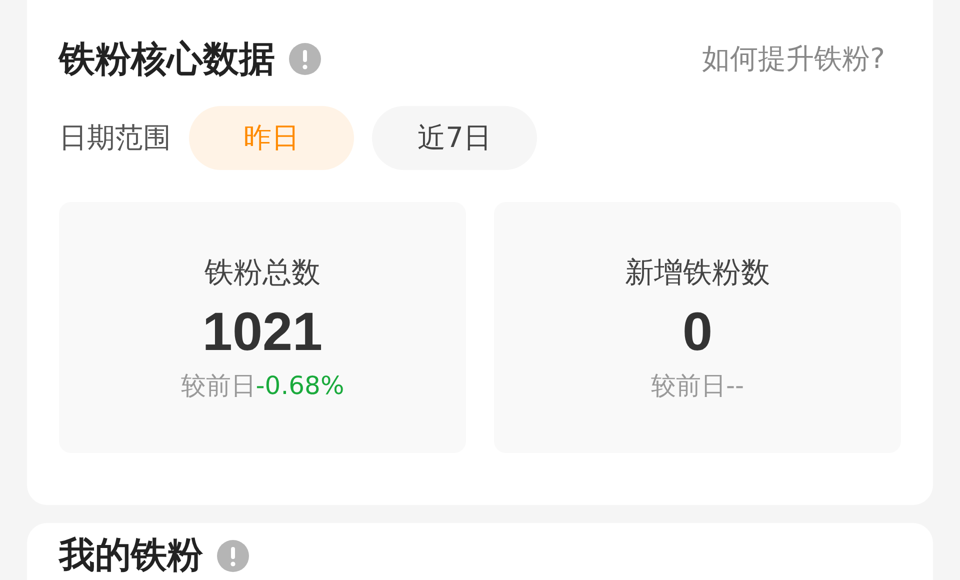 The height and width of the screenshot is (580, 960). Describe the element at coordinates (697, 332) in the screenshot. I see `stat-value: 0` at that location.